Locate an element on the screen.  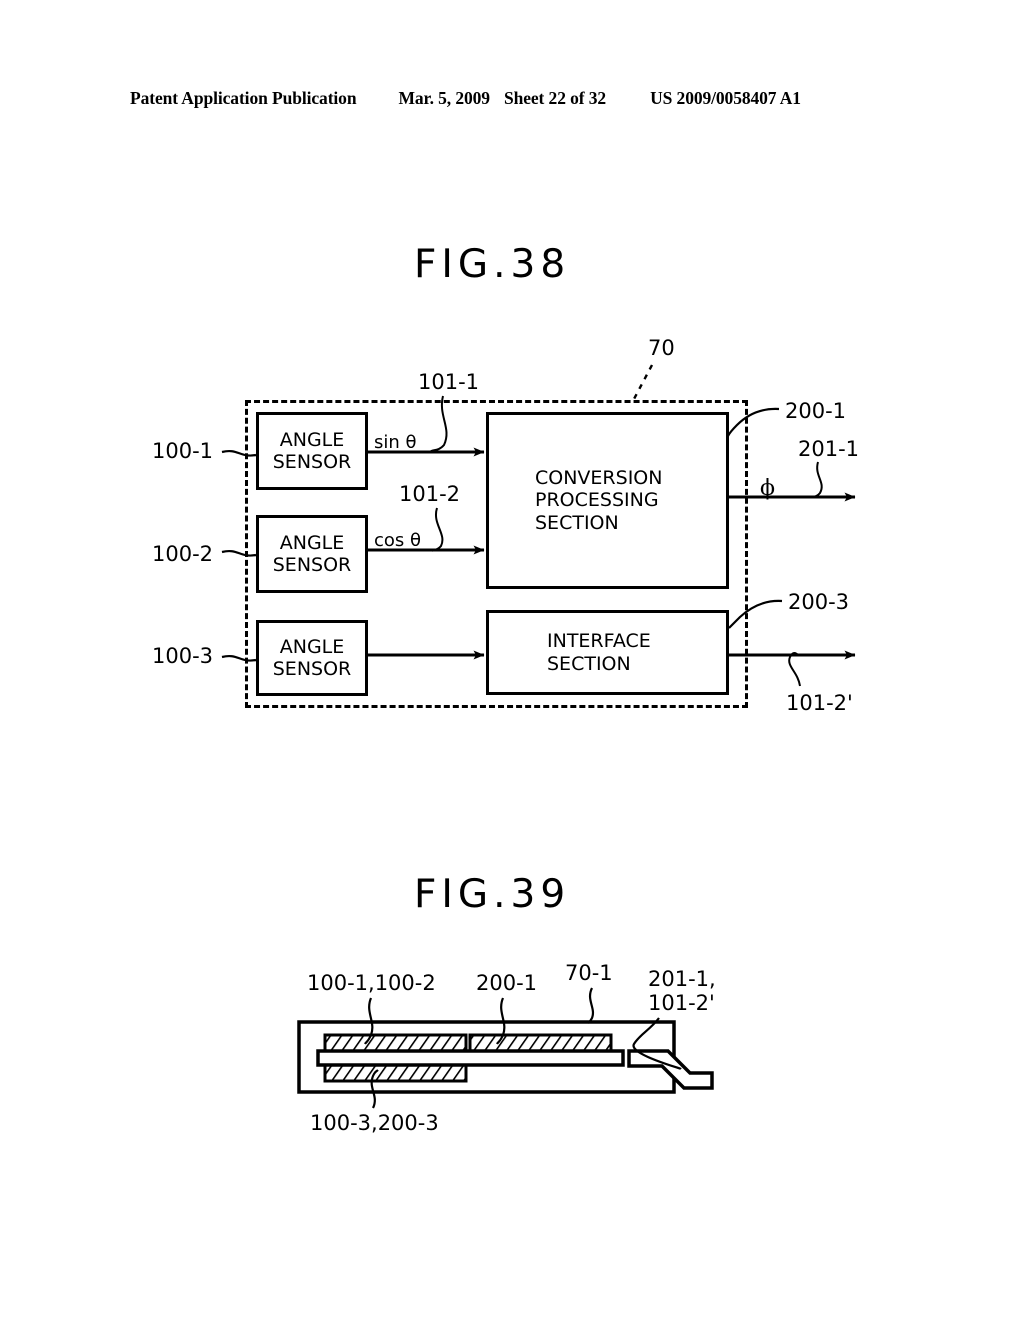
ref-101-2-prime: 101-2' is located at coordinates (819, 703).